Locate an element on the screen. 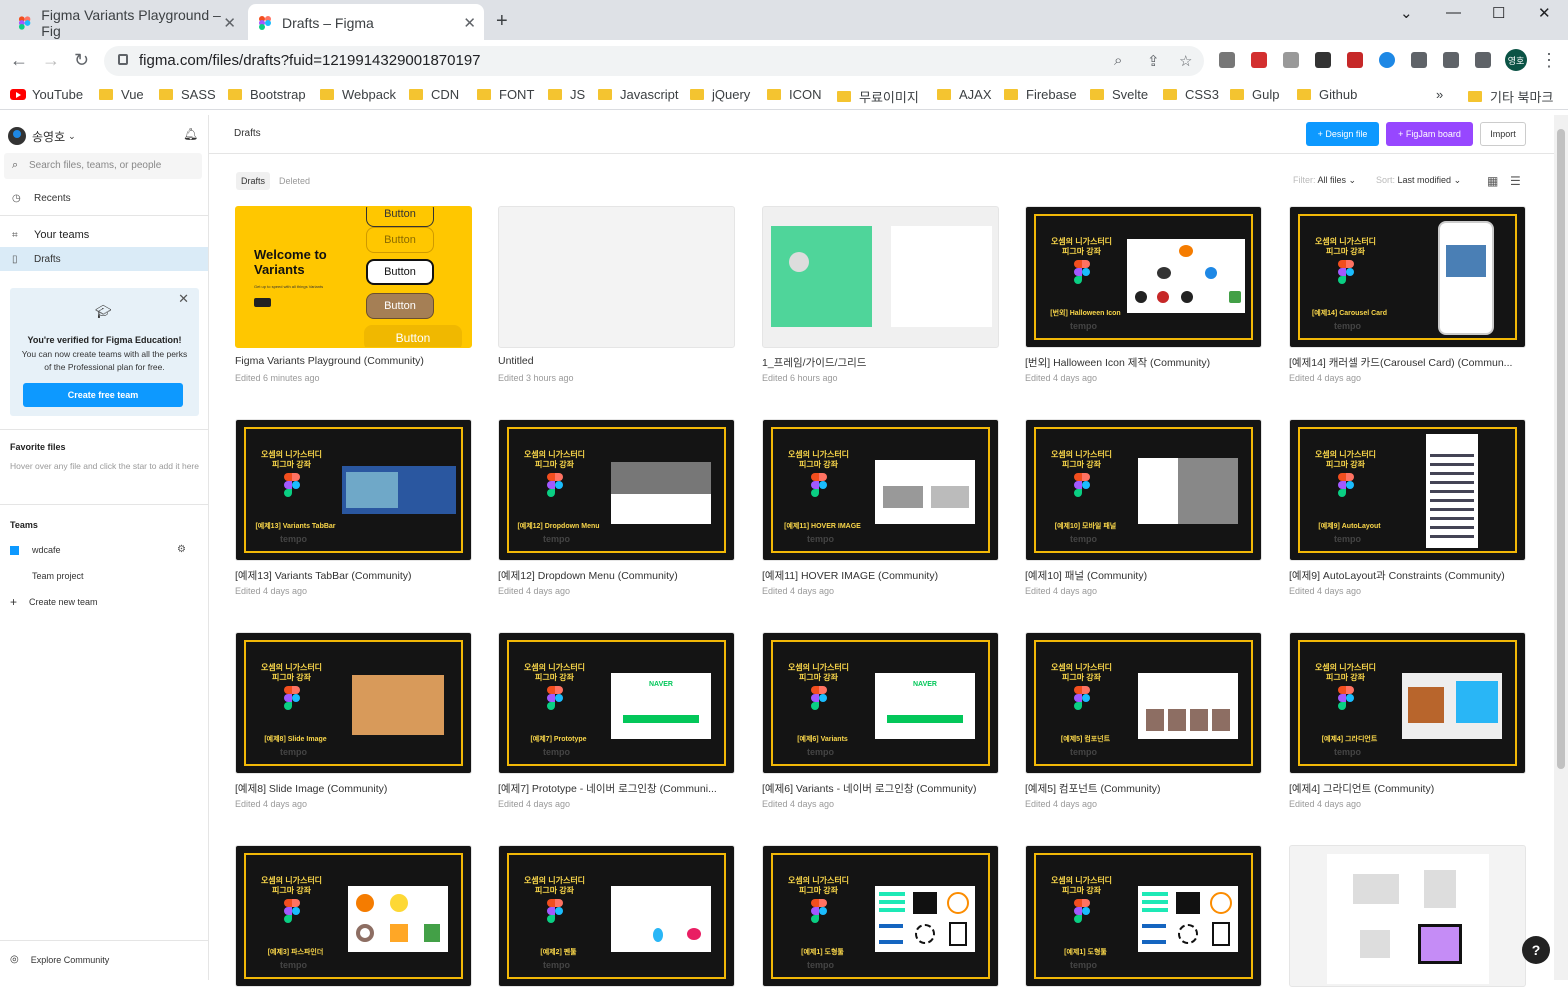  browser-tab-figma-playground: Figma Variants Playground – Fig ✕ is located at coordinates (126, 23).